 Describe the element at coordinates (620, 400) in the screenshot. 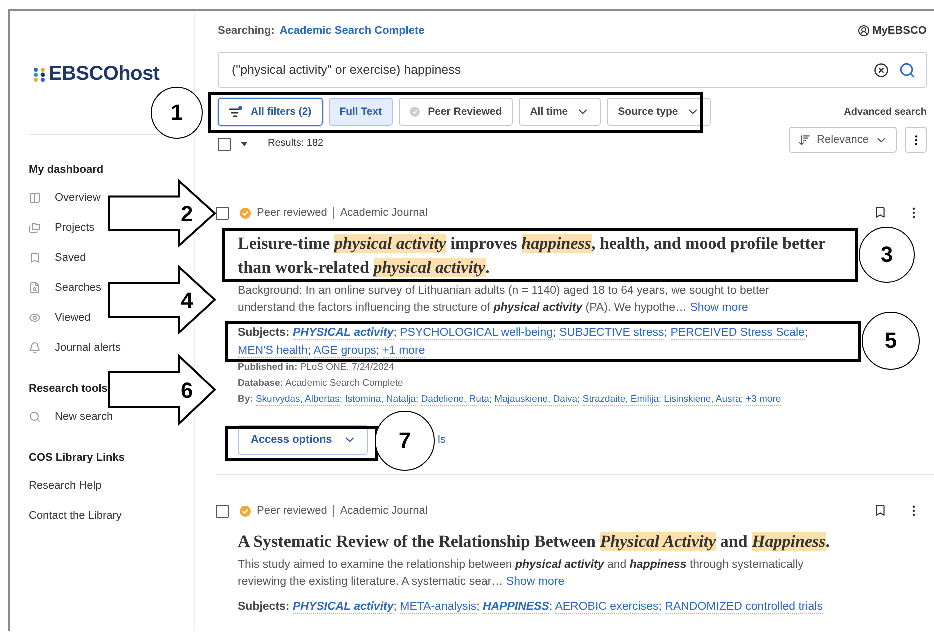

I see `author-link: Strazdaite, Emilija` at that location.